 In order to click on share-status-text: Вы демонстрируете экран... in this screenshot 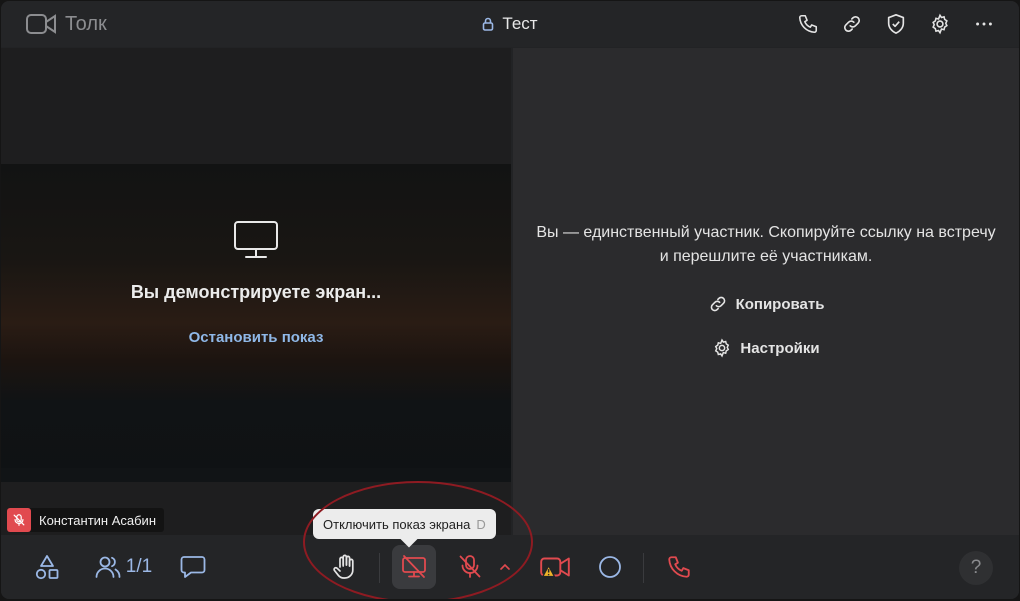, I will do `click(256, 292)`.